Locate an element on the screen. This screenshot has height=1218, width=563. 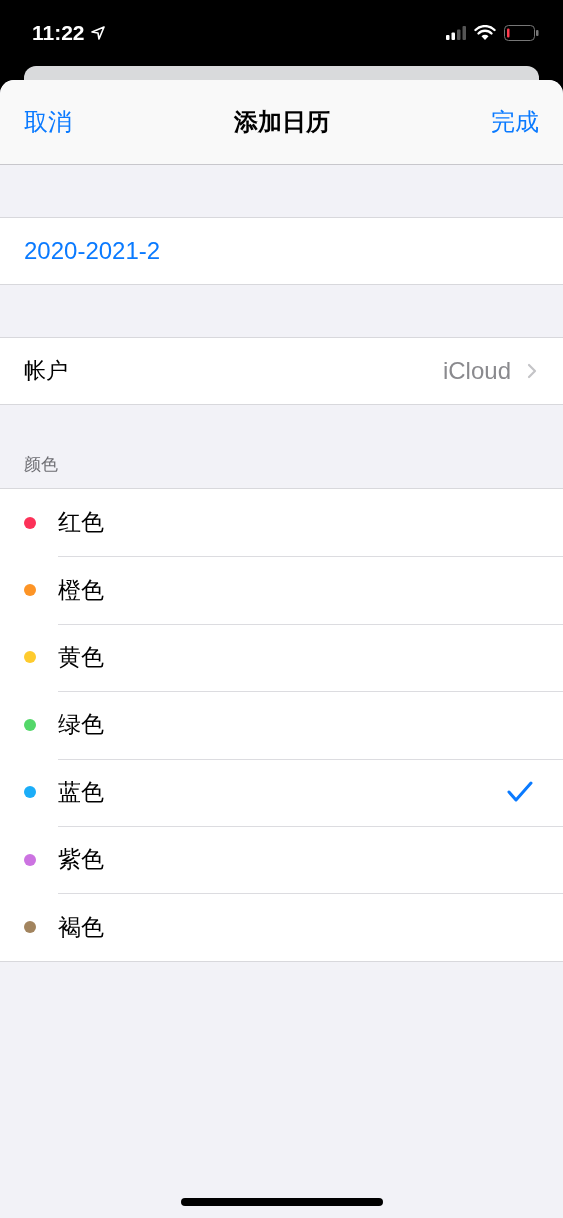
color-option: 黄色 is located at coordinates (281, 657).